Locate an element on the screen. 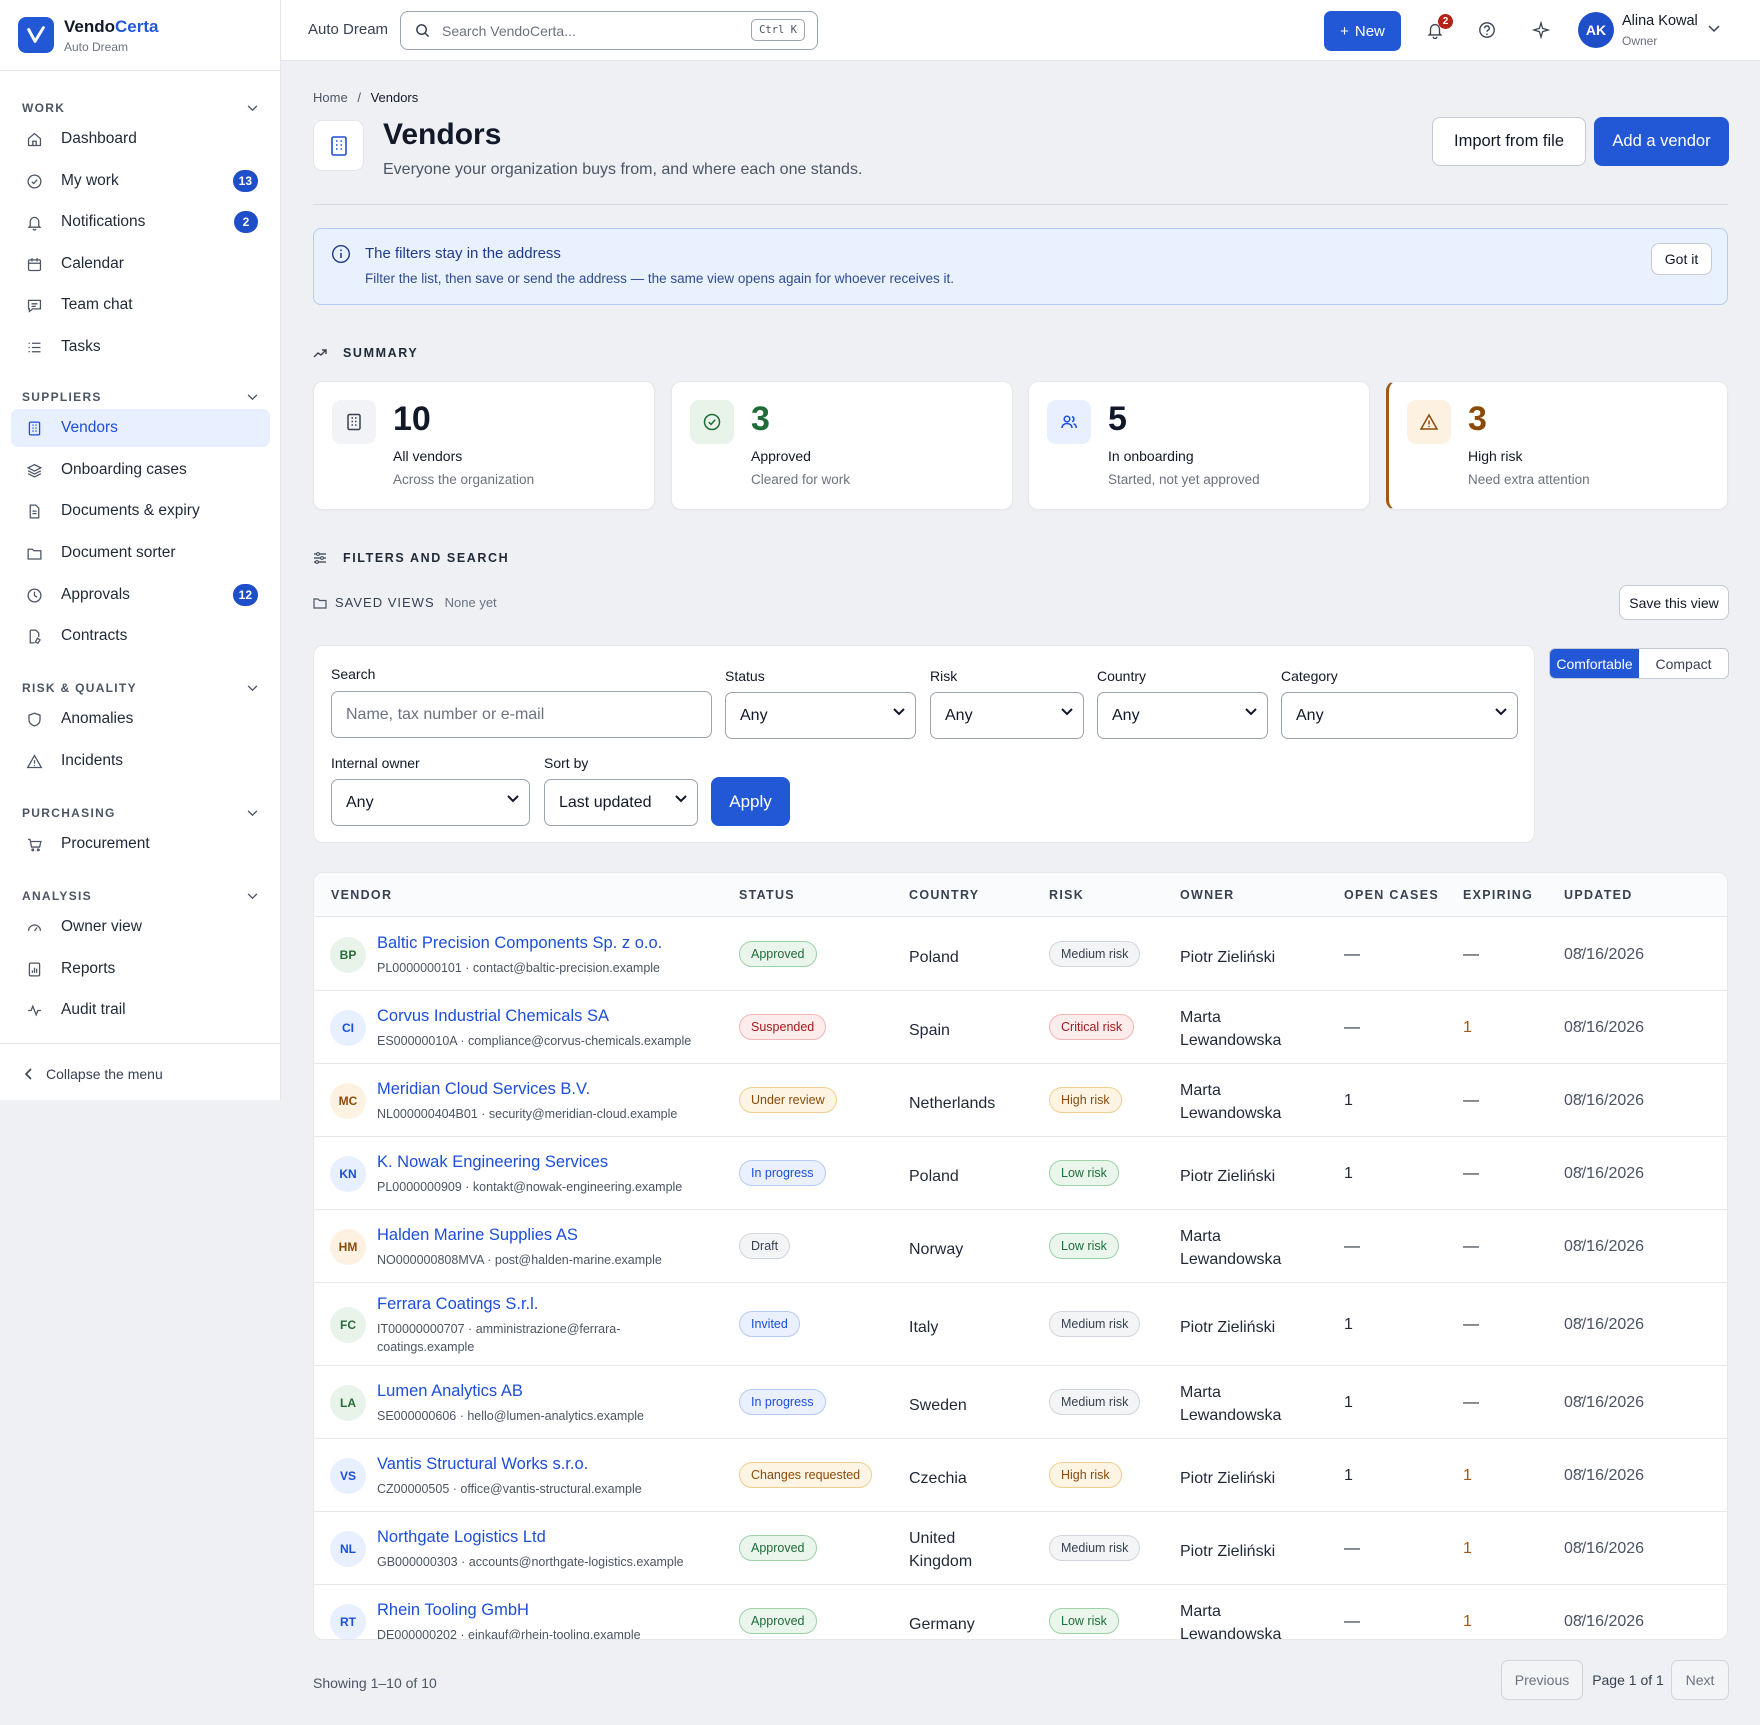 This screenshot has width=1760, height=1725. sidebar-item-calendar: Calendar is located at coordinates (140, 264).